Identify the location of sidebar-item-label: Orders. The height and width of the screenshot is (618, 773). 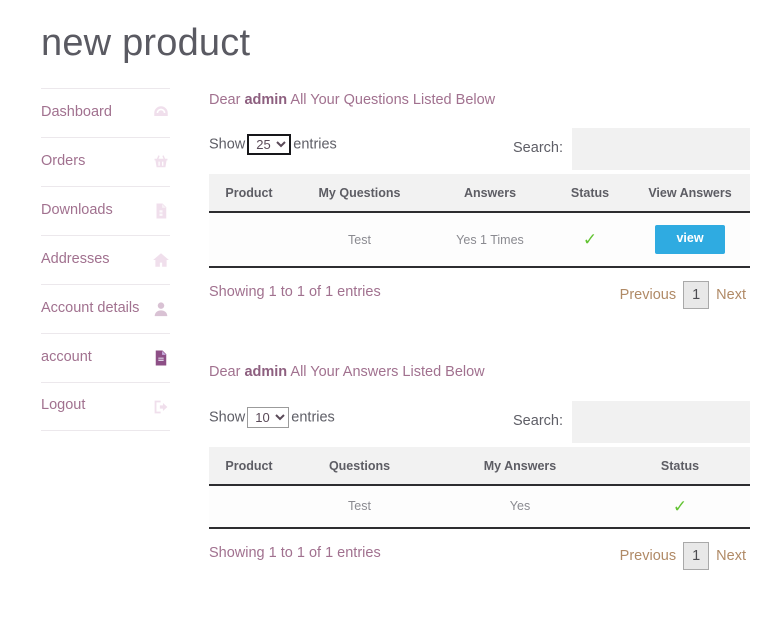
(63, 160).